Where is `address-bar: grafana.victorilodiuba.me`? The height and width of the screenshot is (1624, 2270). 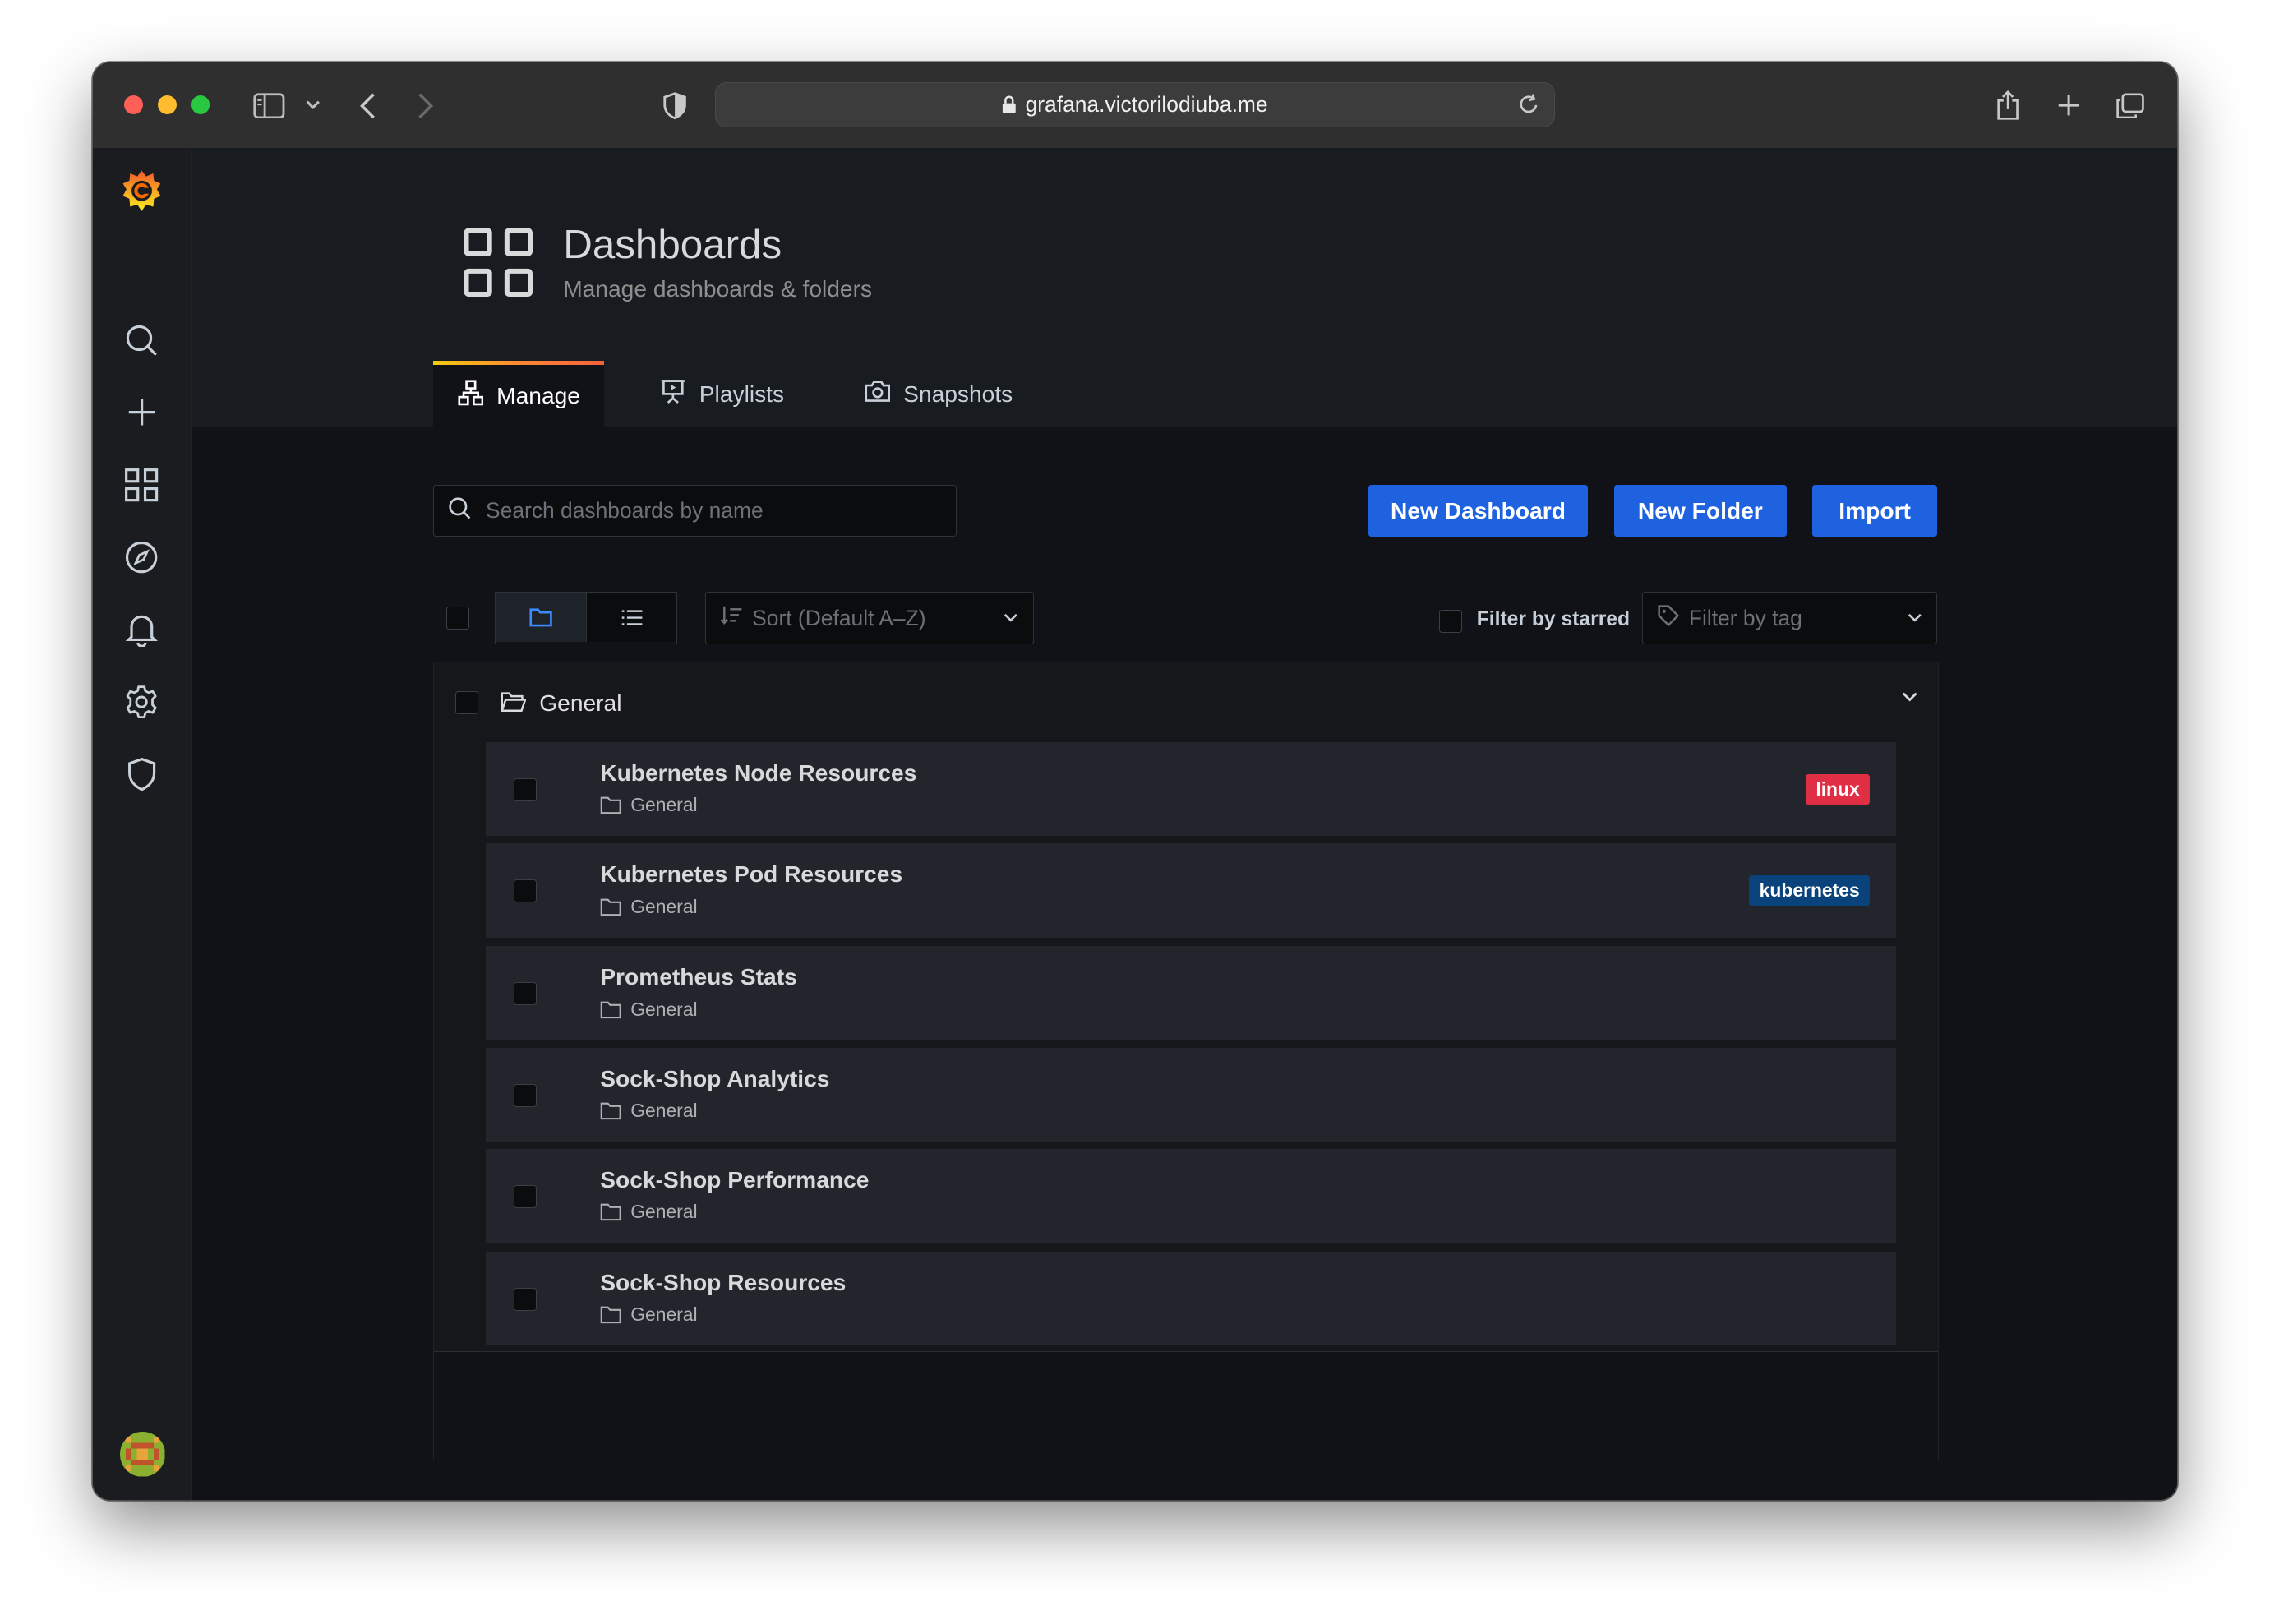
address-bar: grafana.victorilodiuba.me is located at coordinates (1135, 104).